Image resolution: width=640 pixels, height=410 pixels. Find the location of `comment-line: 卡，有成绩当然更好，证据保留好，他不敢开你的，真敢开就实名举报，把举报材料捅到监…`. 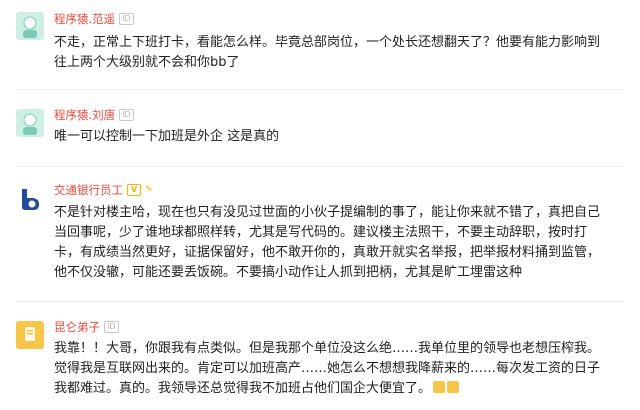

comment-line: 卡，有成绩当然更好，证据保留好，他不敢开你的，真敢开就实名举报，把举报材料捅到监… is located at coordinates (327, 252).